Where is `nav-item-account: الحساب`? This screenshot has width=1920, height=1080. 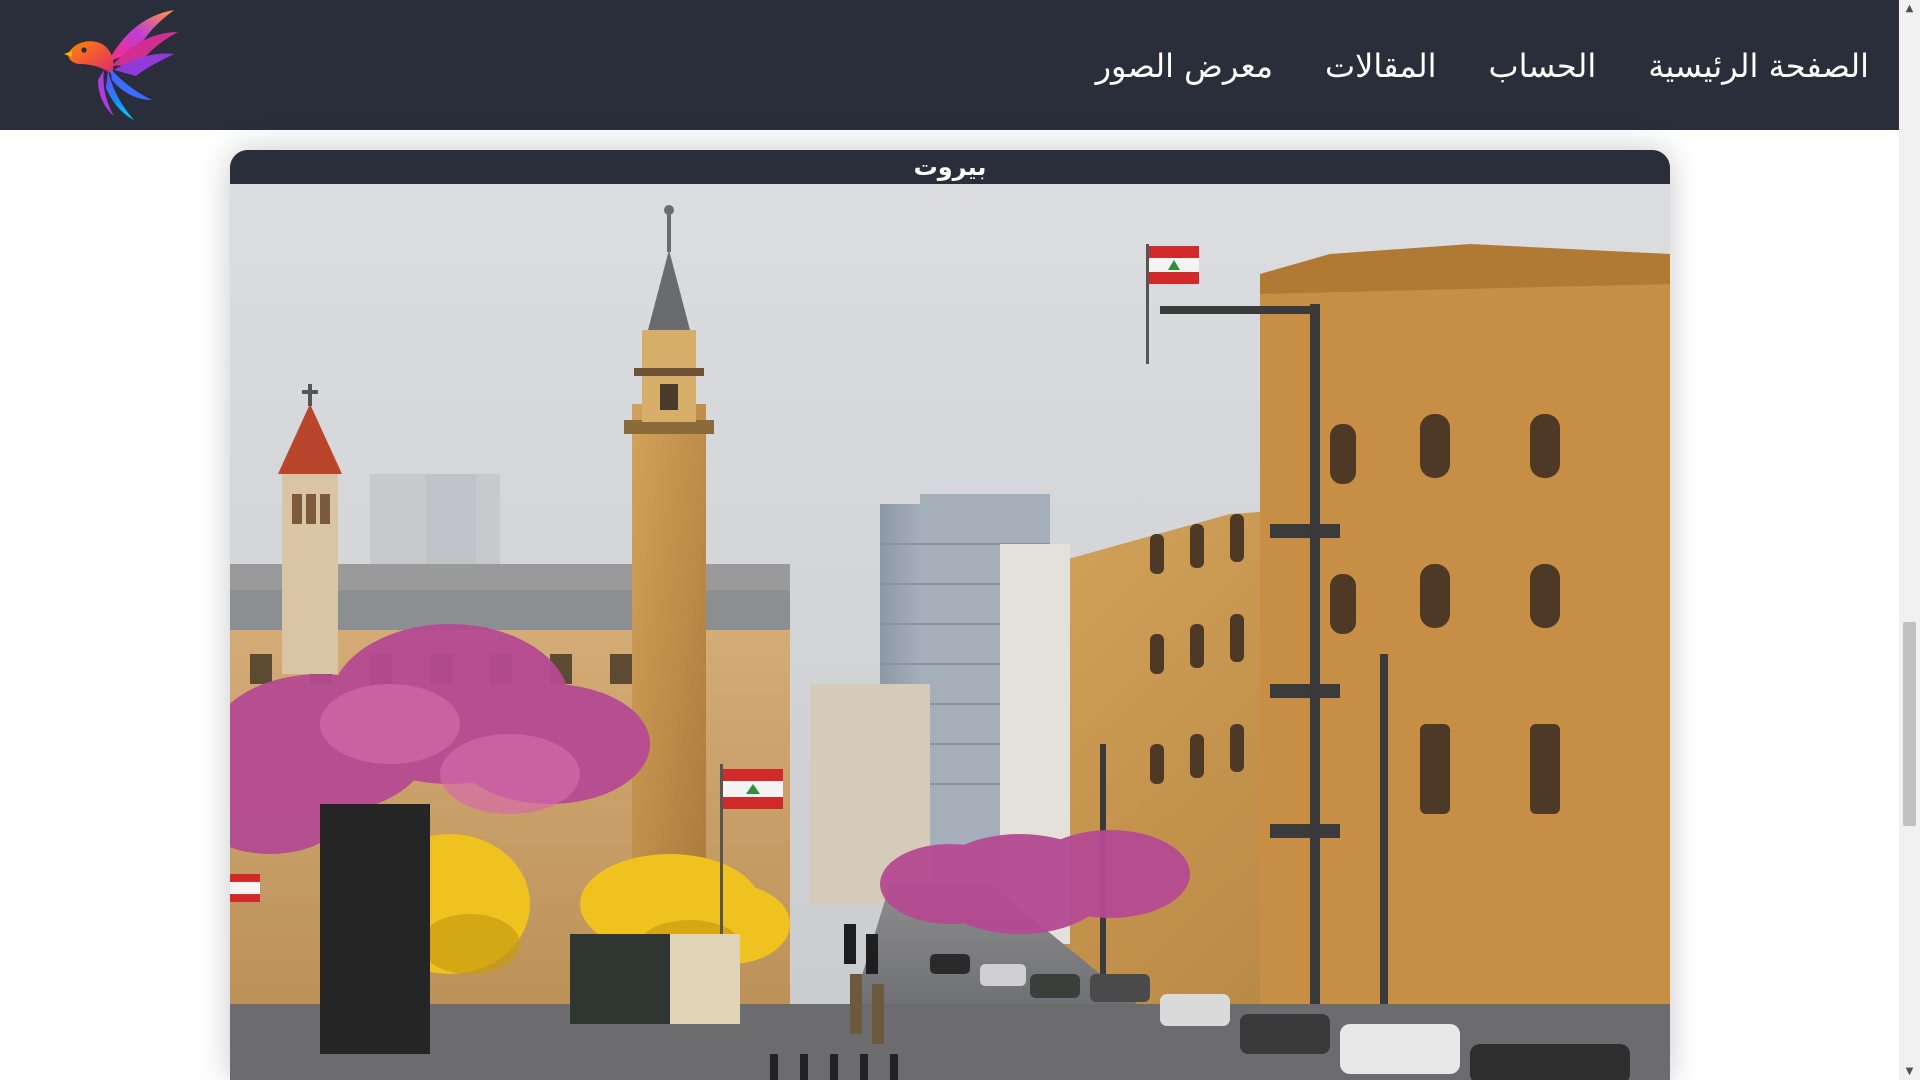 nav-item-account: الحساب is located at coordinates (1543, 66).